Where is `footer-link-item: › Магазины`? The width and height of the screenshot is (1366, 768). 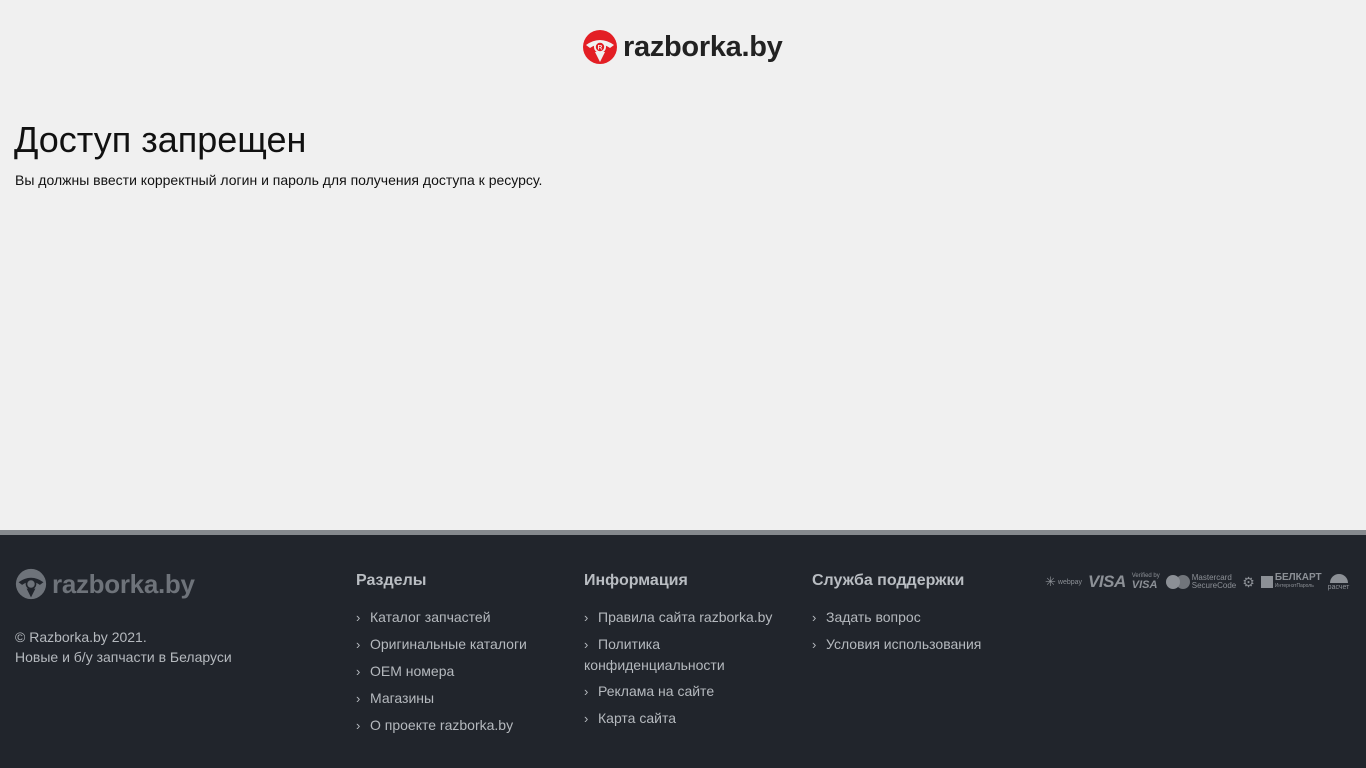 footer-link-item: › Магазины is located at coordinates (461, 698).